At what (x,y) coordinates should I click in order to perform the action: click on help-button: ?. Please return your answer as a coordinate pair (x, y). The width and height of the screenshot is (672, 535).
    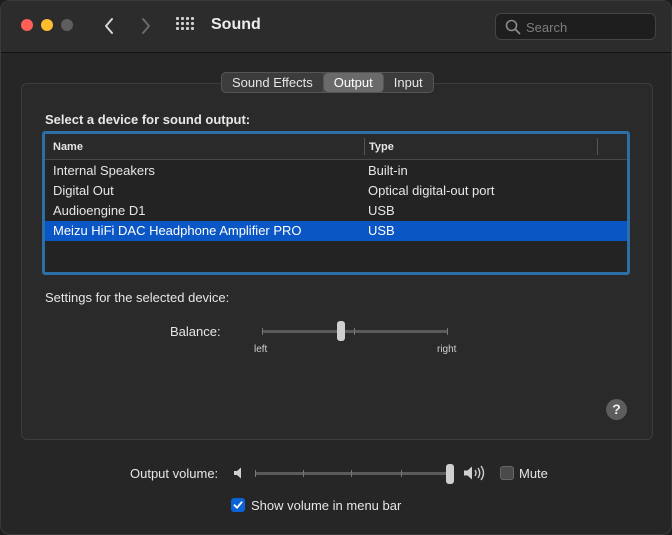
    Looking at the image, I should click on (616, 409).